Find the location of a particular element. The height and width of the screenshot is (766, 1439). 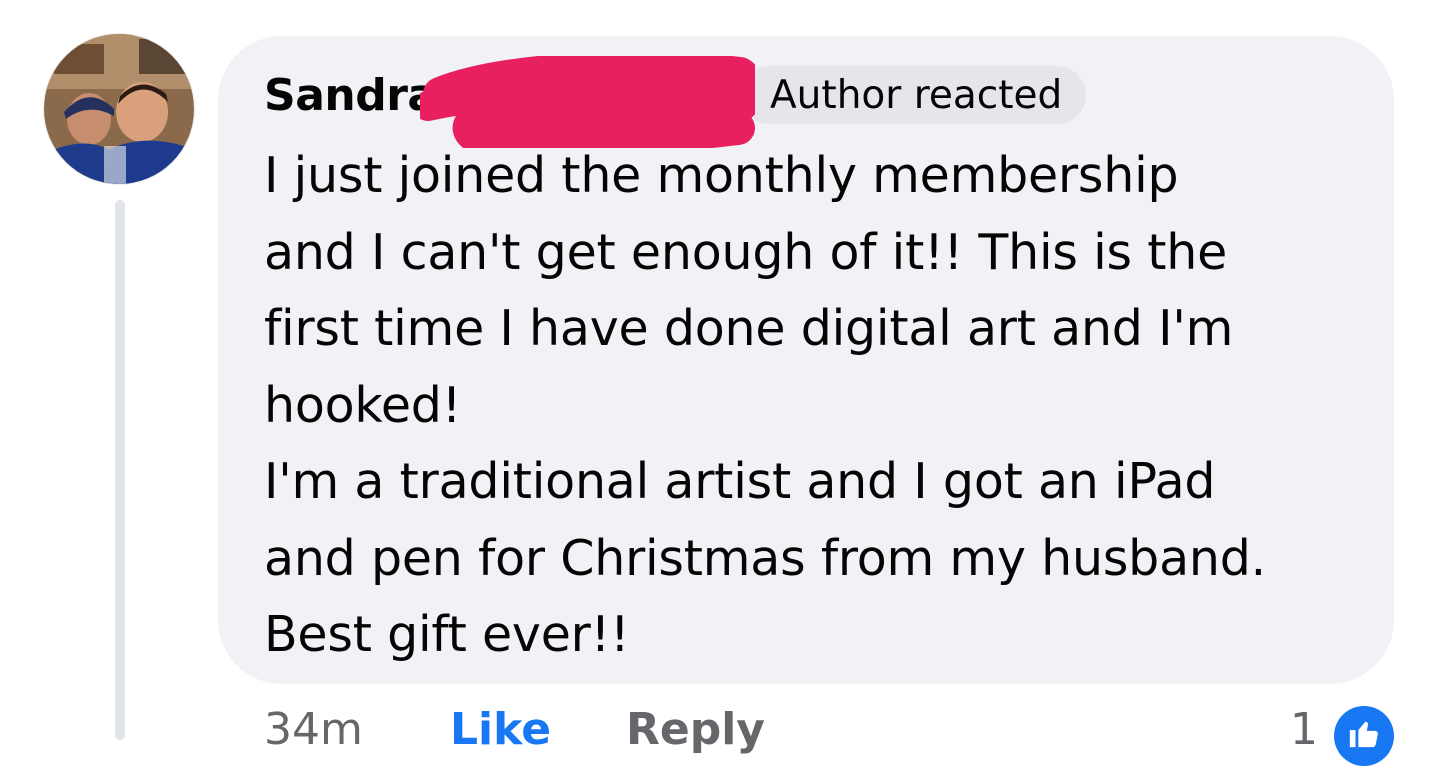

thumbs-up-icon is located at coordinates (1364, 736).